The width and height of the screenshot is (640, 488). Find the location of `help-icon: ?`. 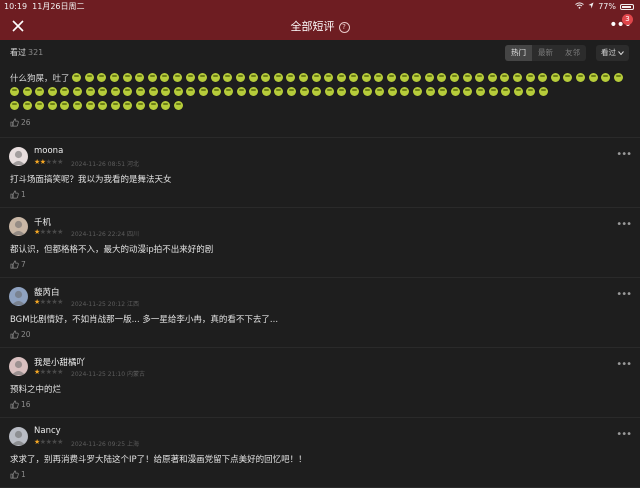

help-icon: ? is located at coordinates (344, 27).